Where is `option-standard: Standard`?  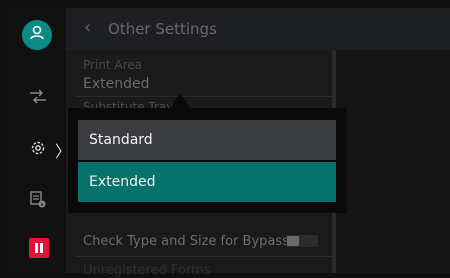 option-standard: Standard is located at coordinates (207, 140).